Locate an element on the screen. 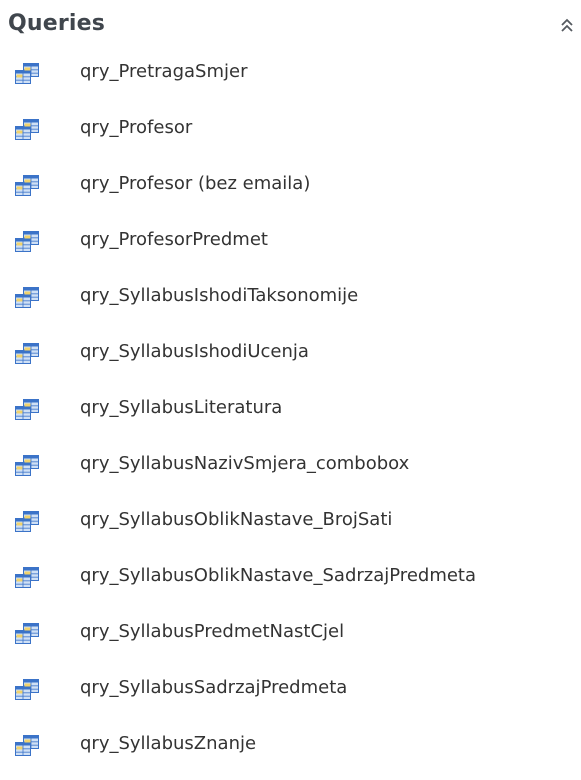 The width and height of the screenshot is (581, 780). query-item: qry_SyllabusLiteratura is located at coordinates (290, 416).